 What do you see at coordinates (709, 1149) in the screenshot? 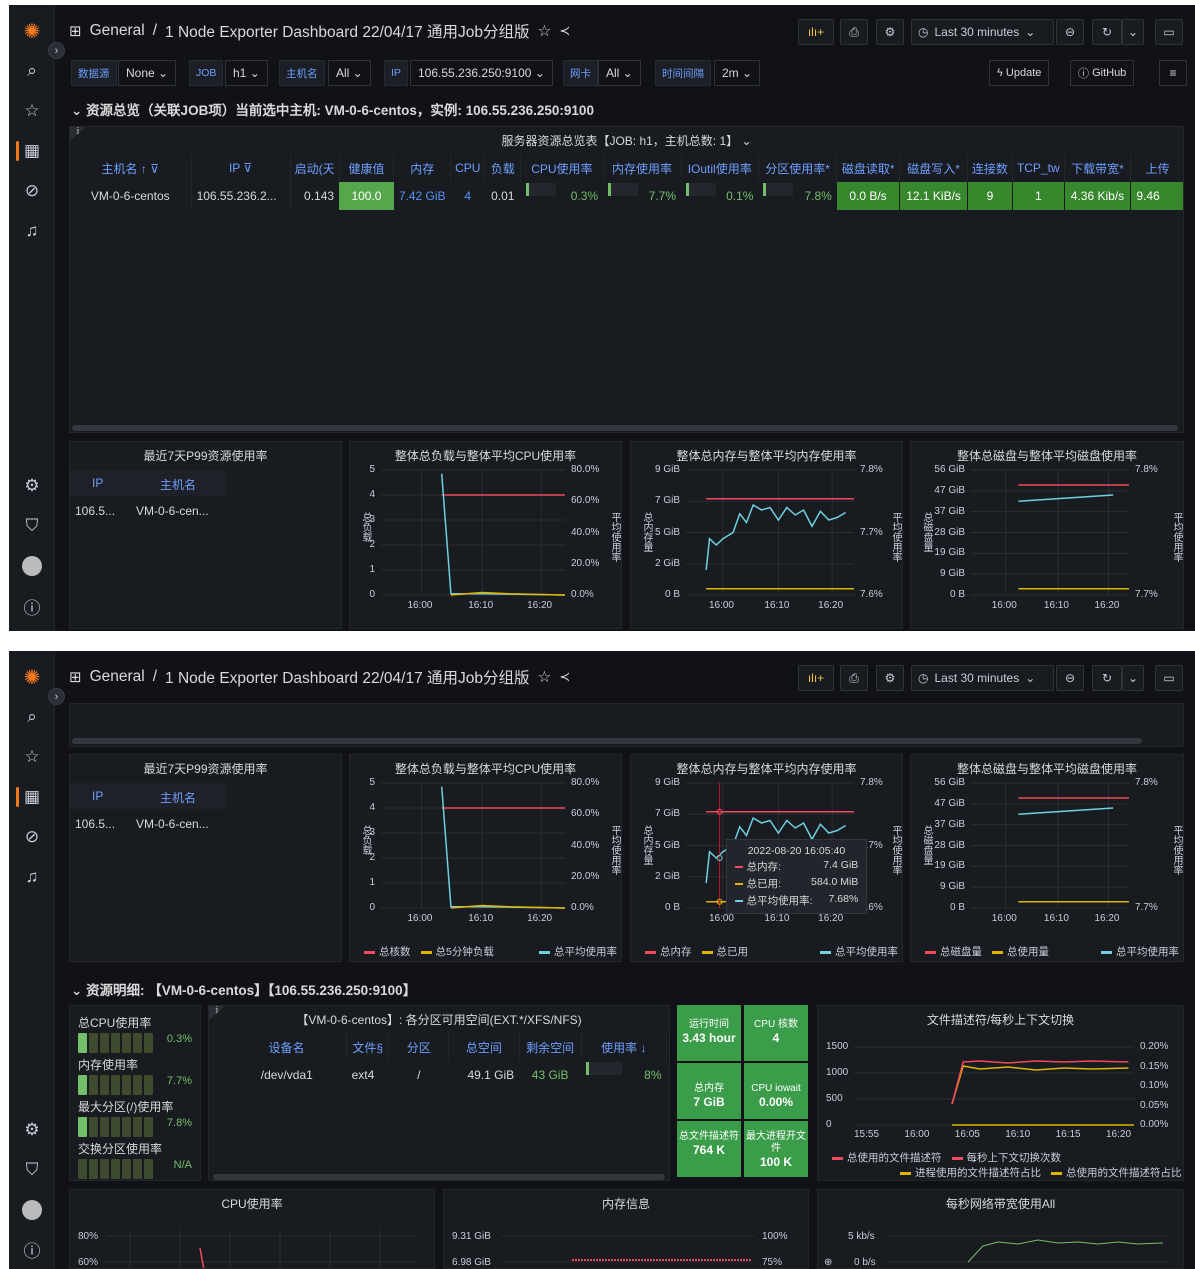
I see `stat-tile: 总文件描述符 764 K` at bounding box center [709, 1149].